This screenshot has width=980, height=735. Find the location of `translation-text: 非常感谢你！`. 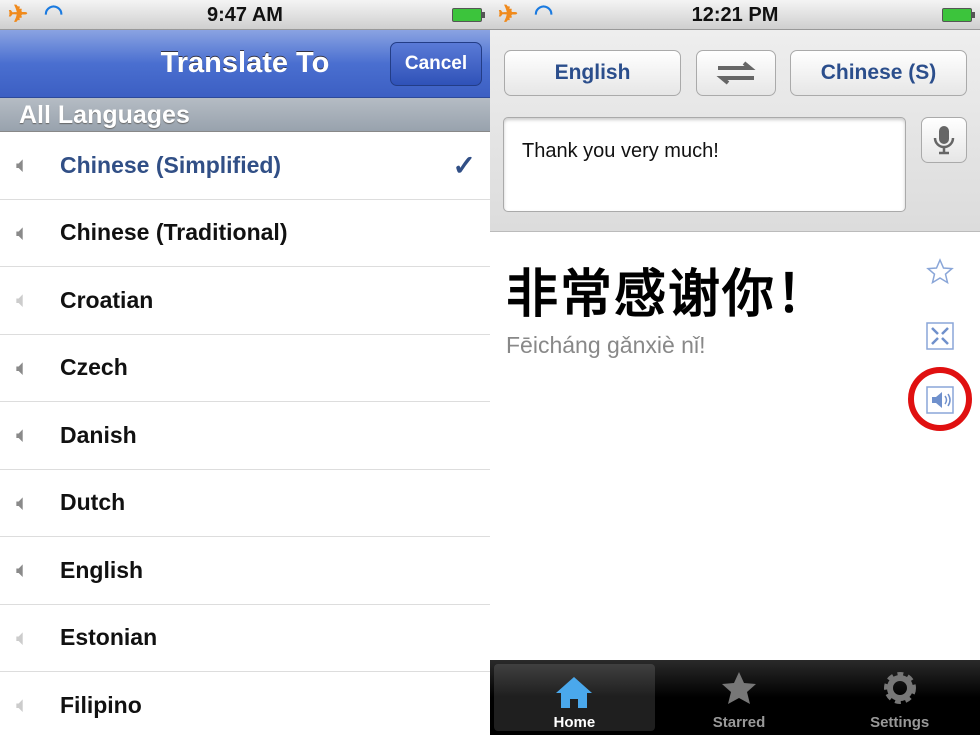

translation-text: 非常感谢你！ is located at coordinates (668, 295).